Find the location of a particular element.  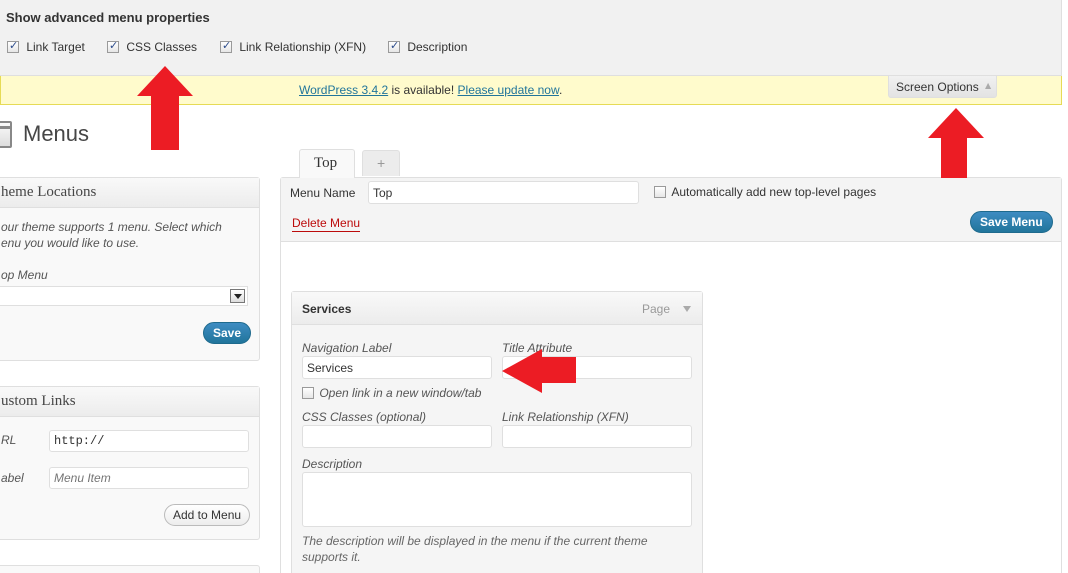

tab-top: Top is located at coordinates (327, 163).